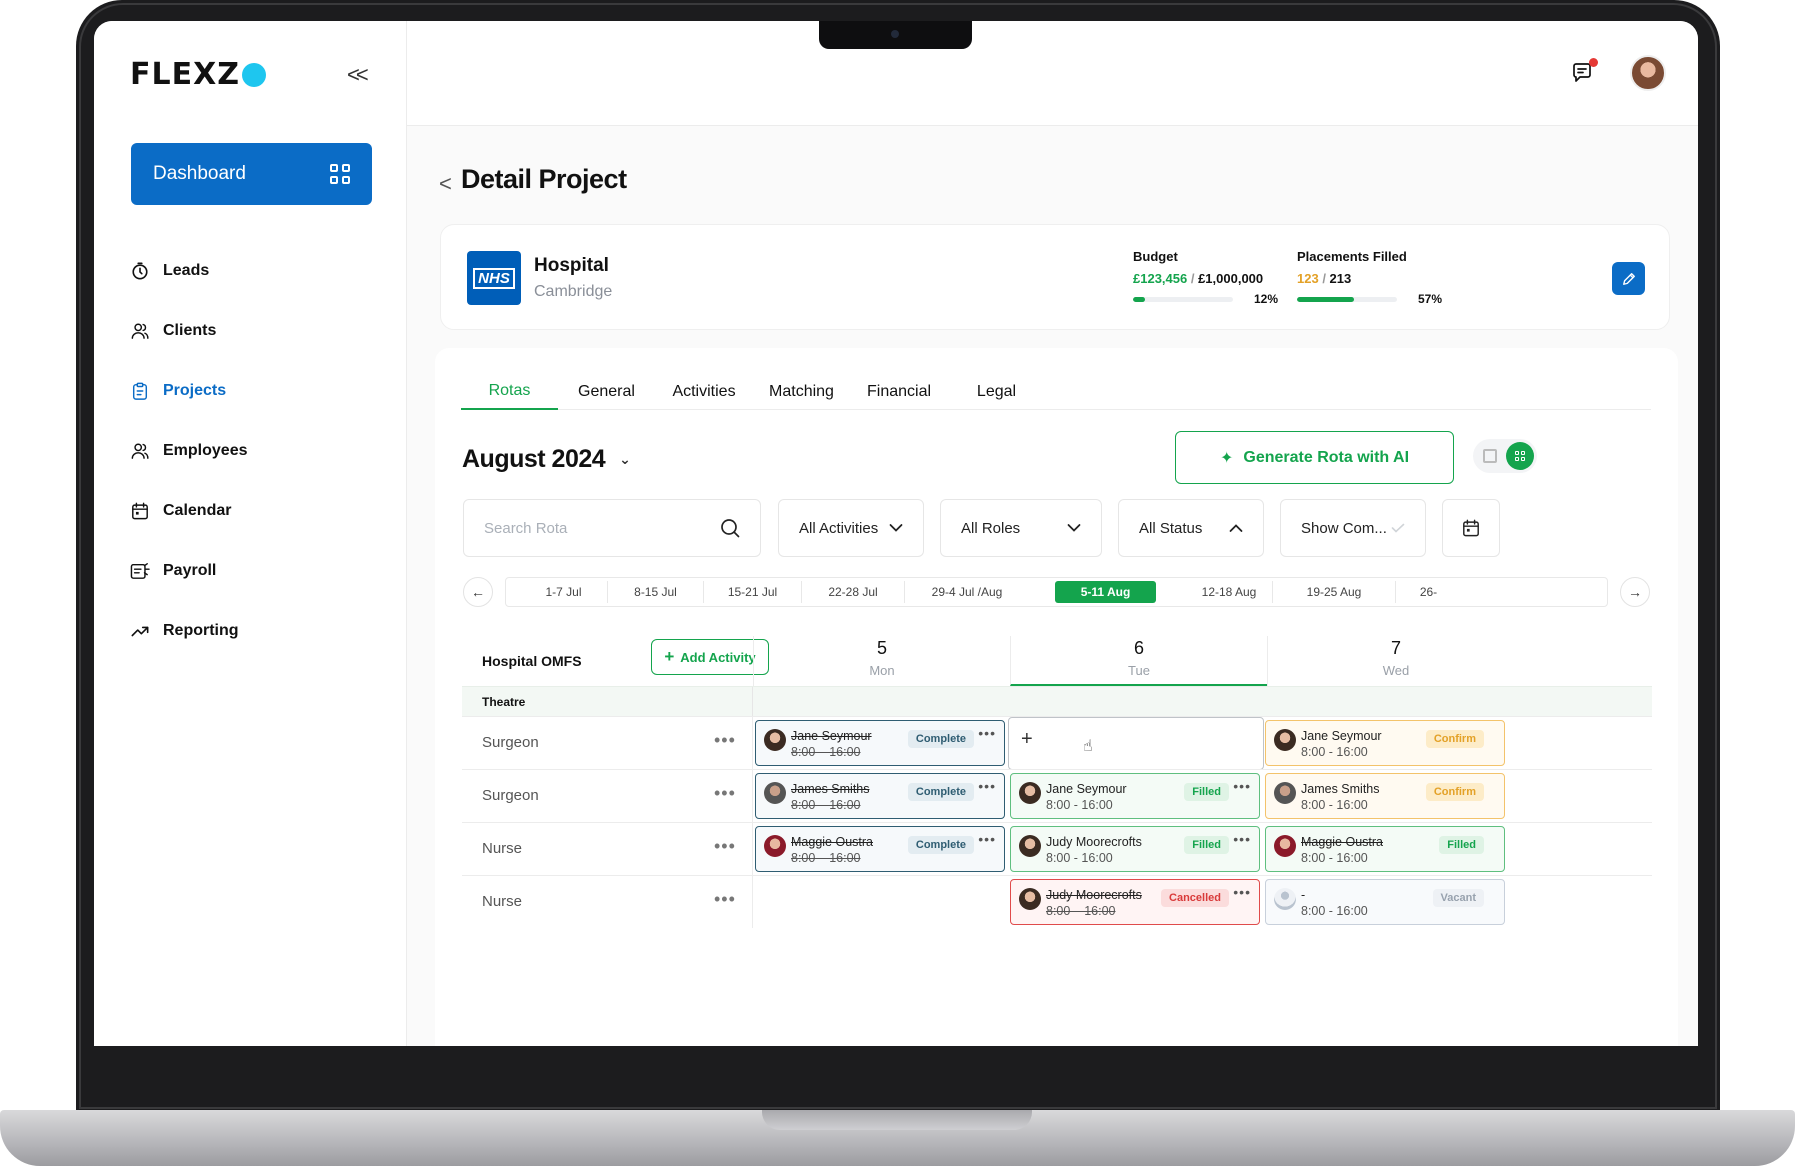 Image resolution: width=1795 pixels, height=1166 pixels. I want to click on tab-financial: Financial, so click(899, 392).